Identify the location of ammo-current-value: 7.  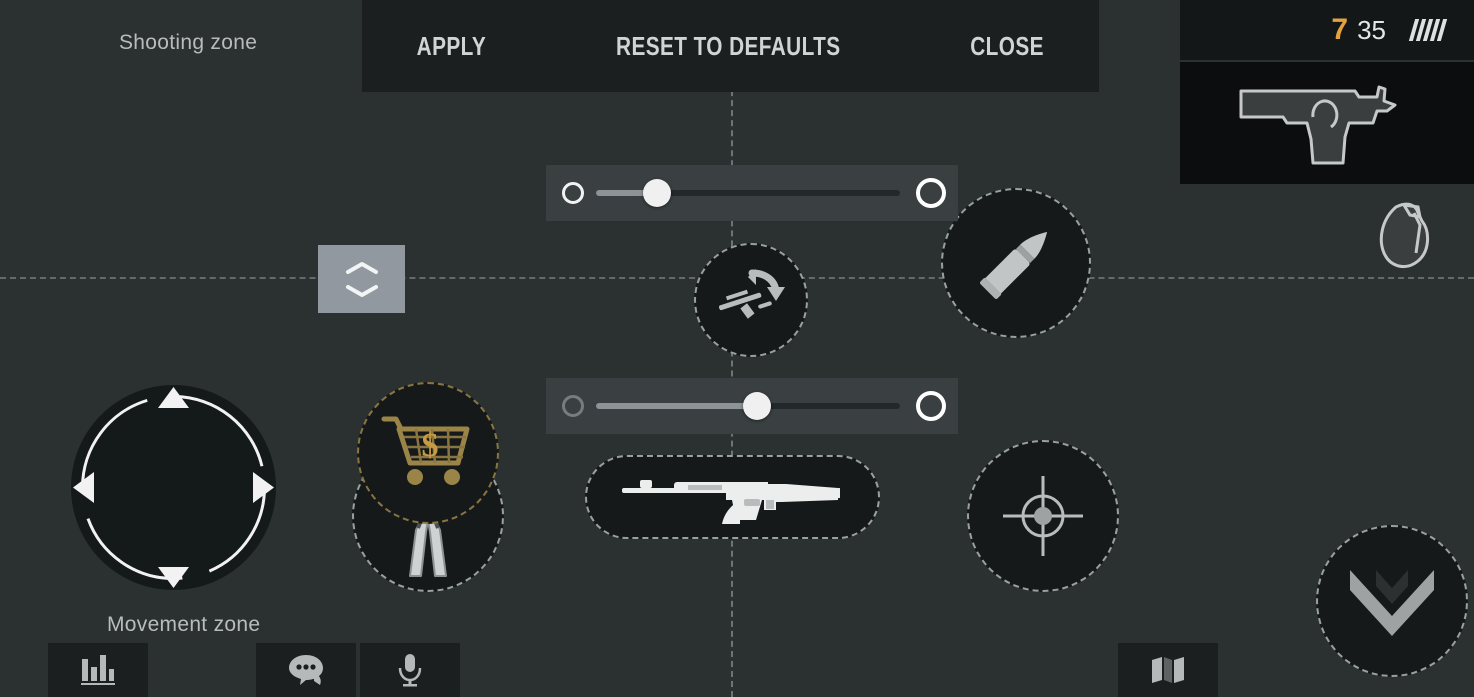
(1340, 29).